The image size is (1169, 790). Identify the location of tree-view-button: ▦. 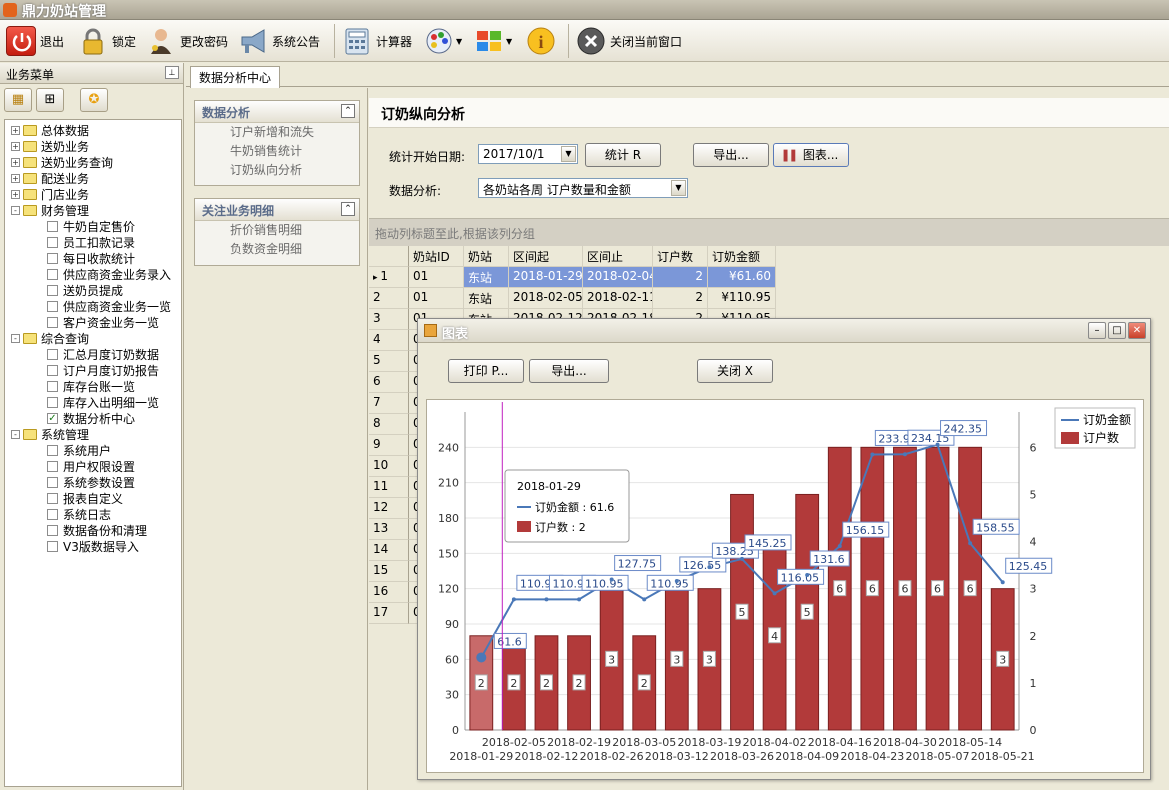
(18, 100).